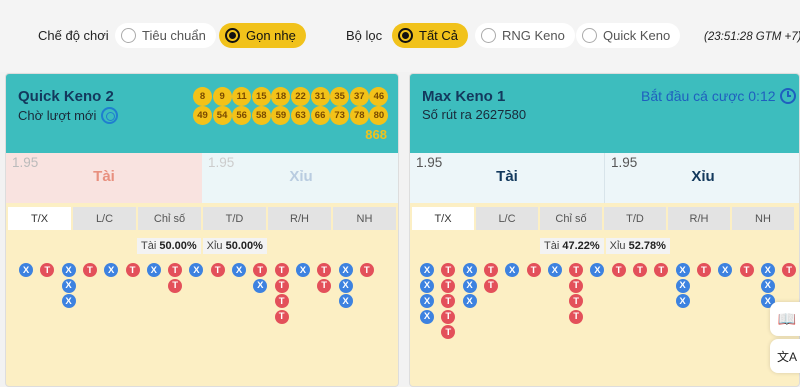 Image resolution: width=800 pixels, height=387 pixels. I want to click on server-clock: (23:51:28 GTM +7), so click(752, 37).